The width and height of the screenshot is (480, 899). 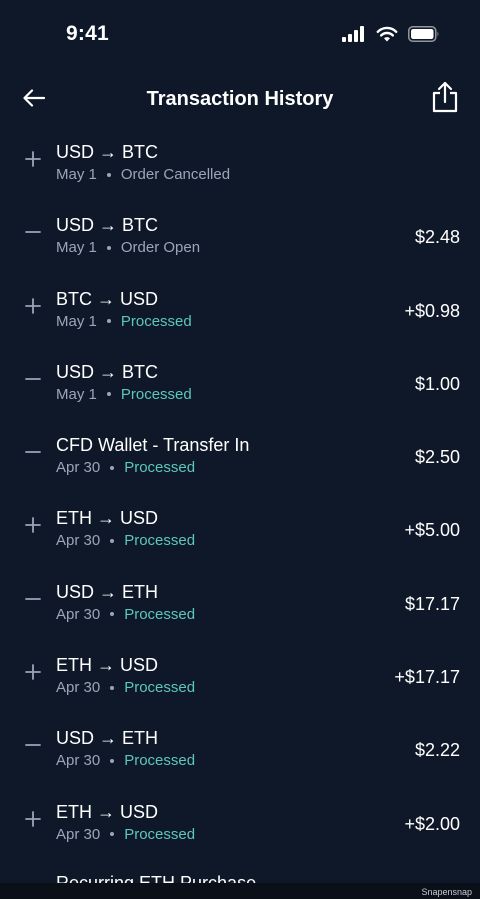 What do you see at coordinates (432, 530) in the screenshot?
I see `transaction-amount: +$5.00` at bounding box center [432, 530].